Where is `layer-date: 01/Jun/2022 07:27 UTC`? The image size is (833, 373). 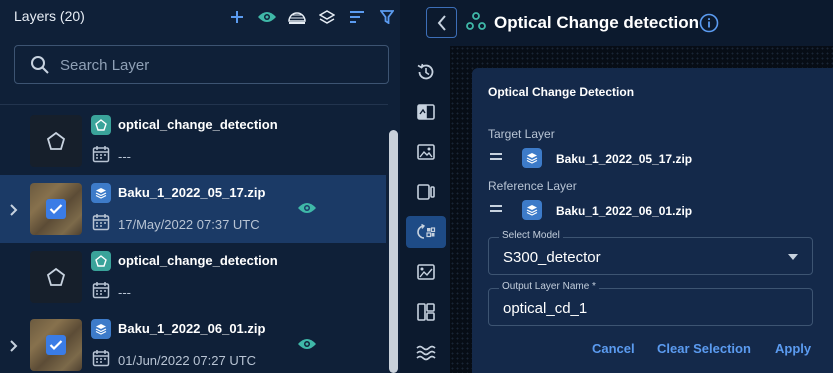
layer-date: 01/Jun/2022 07:27 UTC is located at coordinates (187, 360).